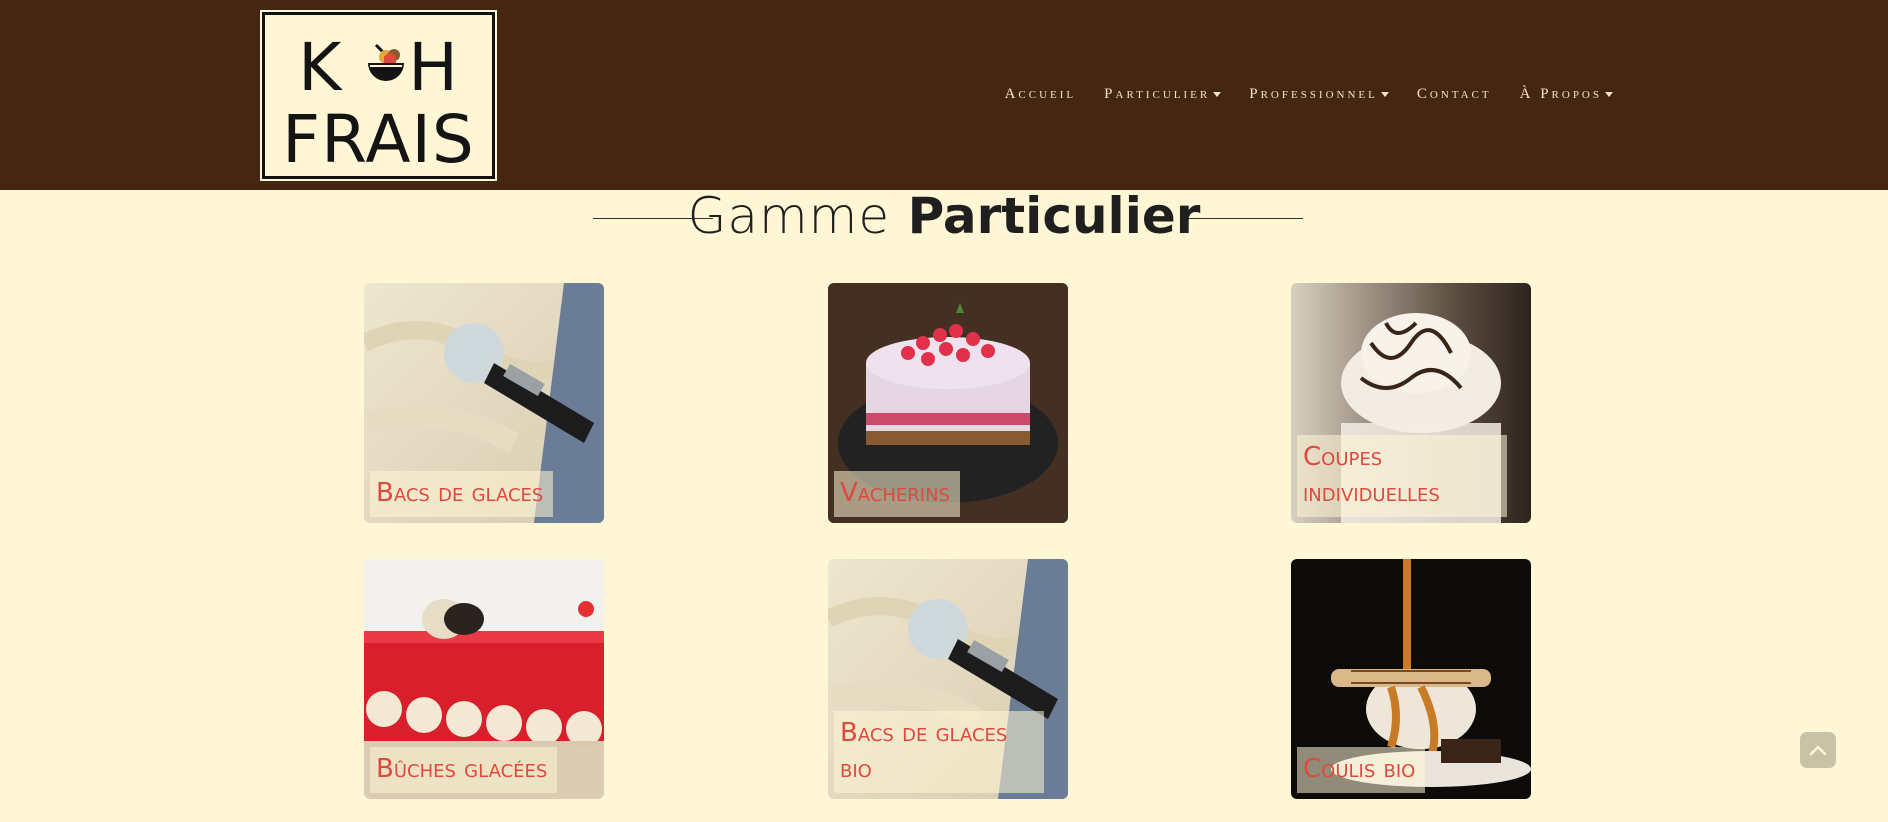 The image size is (1888, 822). I want to click on product-card-buches-glacees: Bûches glacées, so click(484, 679).